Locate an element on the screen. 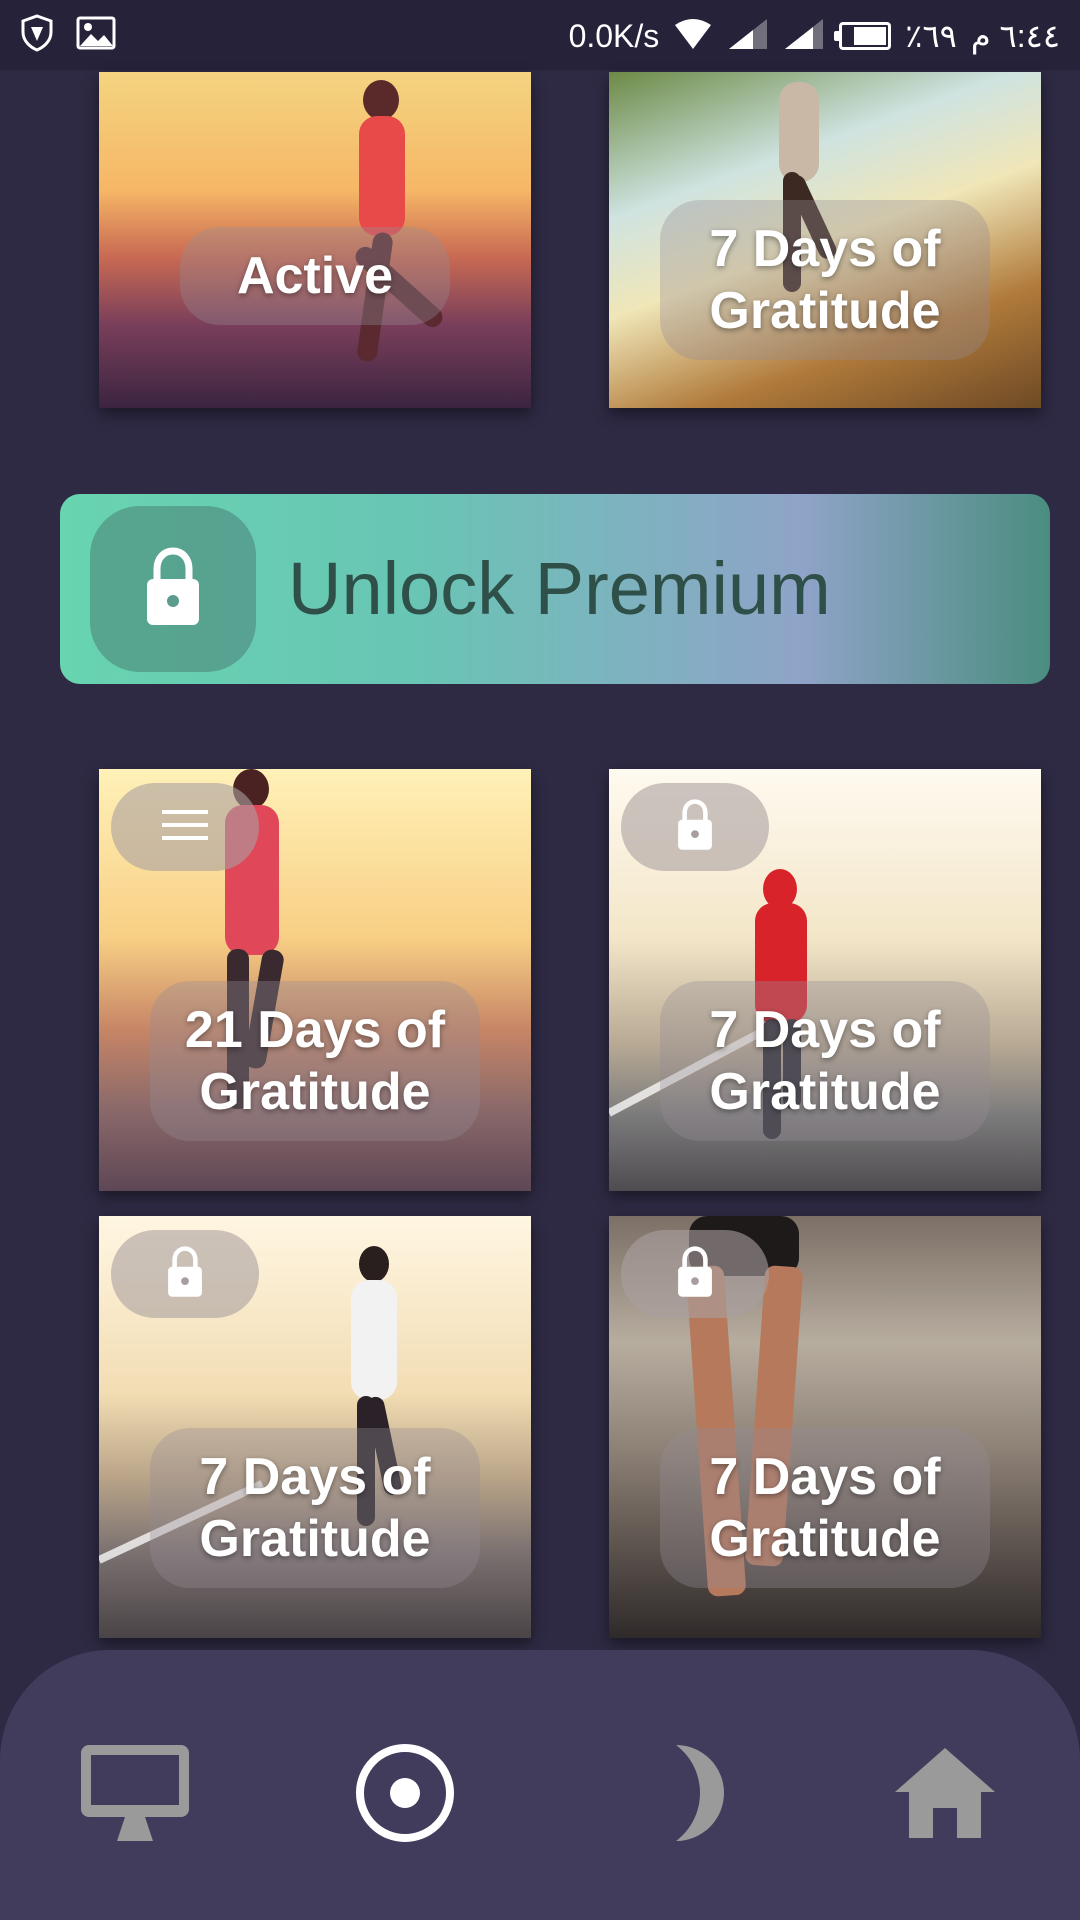 This screenshot has height=1920, width=1080. program-card-gratitude: 7 Days of Gratitude is located at coordinates (825, 240).